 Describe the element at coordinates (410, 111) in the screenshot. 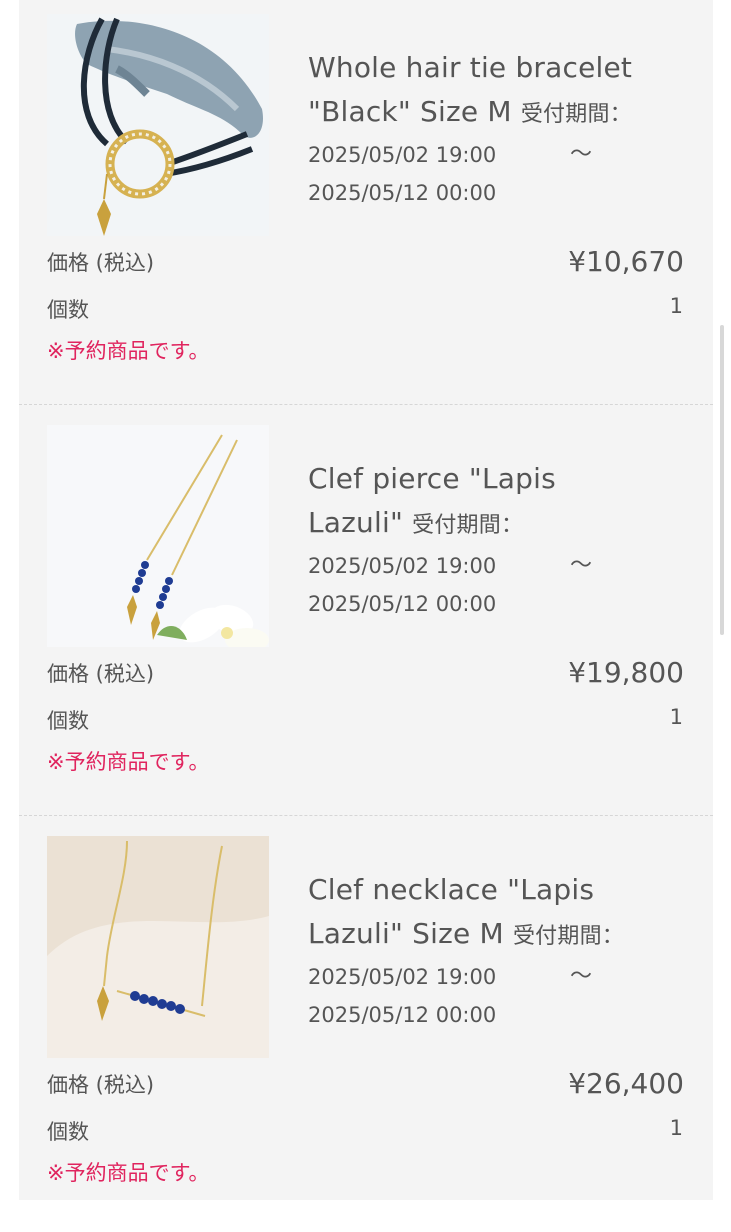

I see `product-title-line2: "Black" Size M` at that location.